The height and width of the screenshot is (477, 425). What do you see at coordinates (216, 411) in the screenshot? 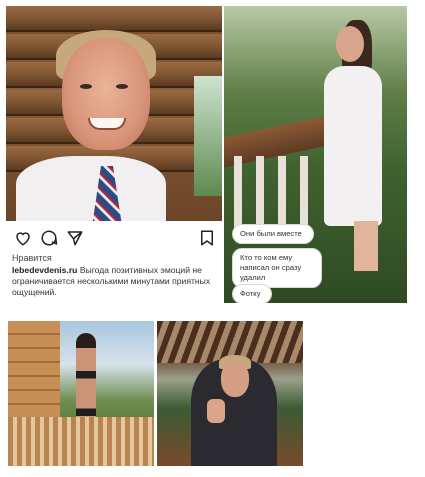
I see `thumbs-up` at bounding box center [216, 411].